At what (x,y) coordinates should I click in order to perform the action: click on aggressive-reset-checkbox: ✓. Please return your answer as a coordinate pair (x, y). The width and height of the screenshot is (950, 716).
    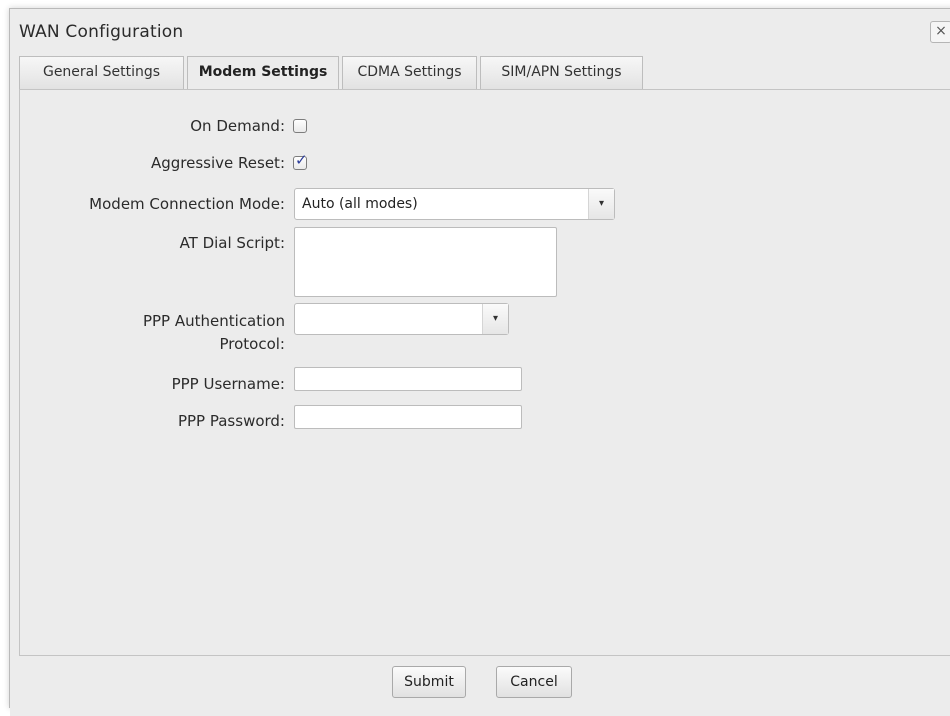
    Looking at the image, I should click on (300, 160).